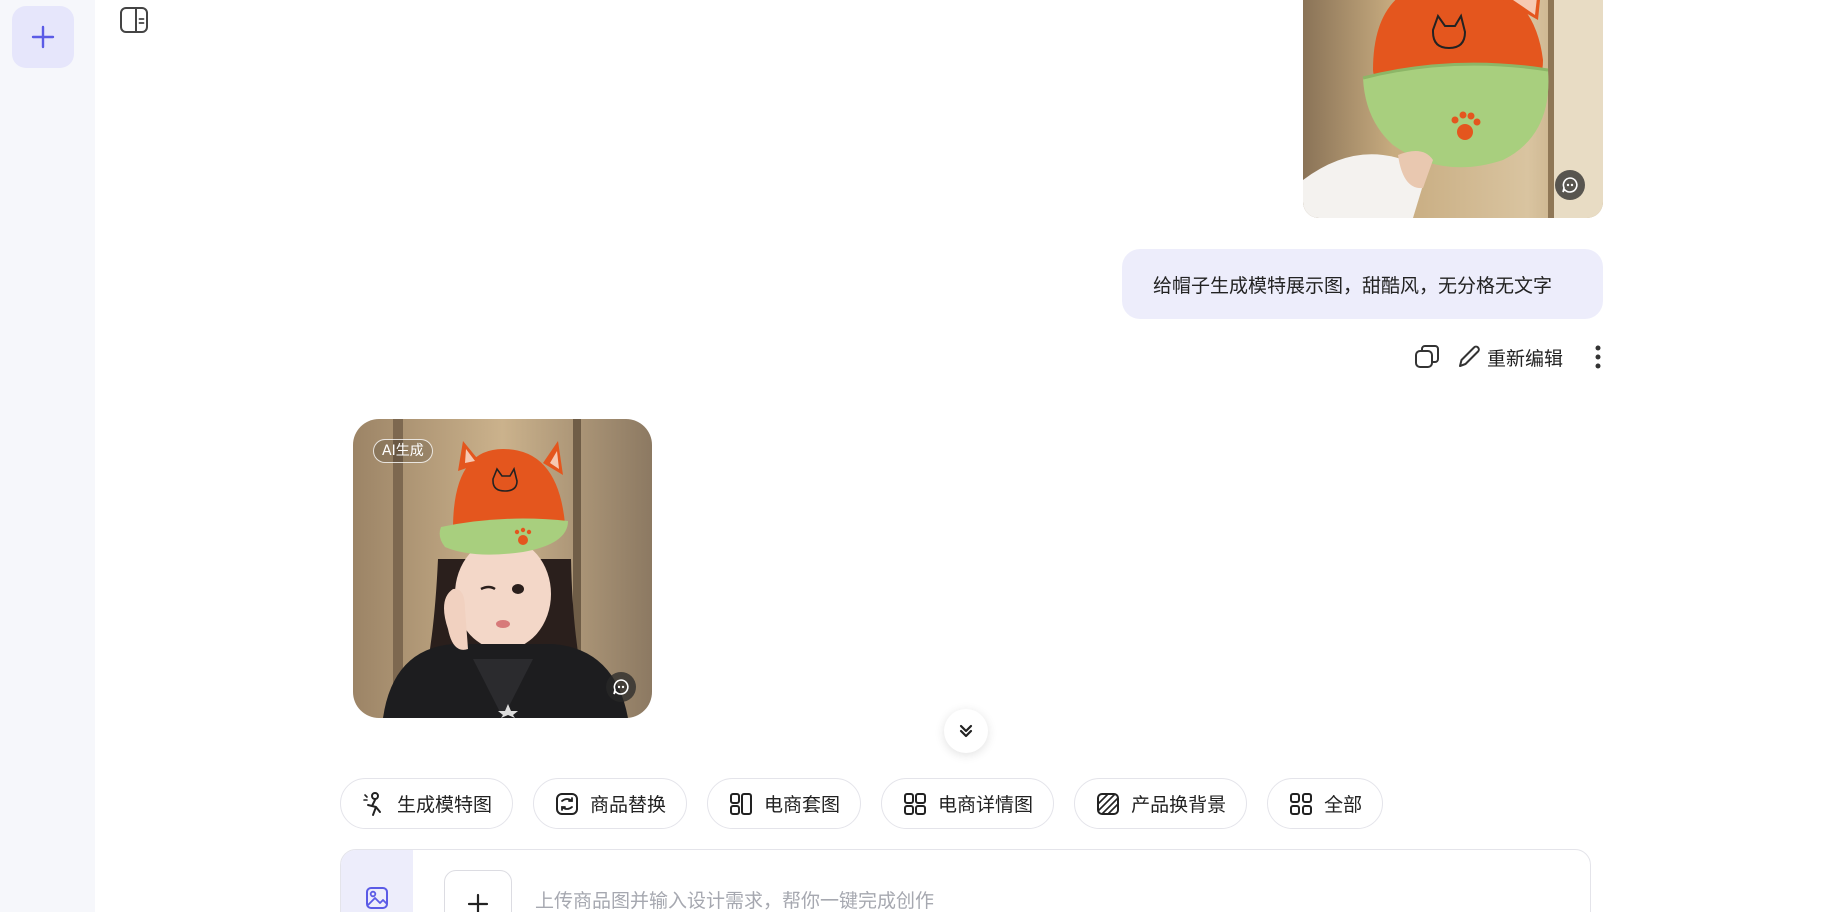  I want to click on chip-label: 产品换背景, so click(1179, 805).